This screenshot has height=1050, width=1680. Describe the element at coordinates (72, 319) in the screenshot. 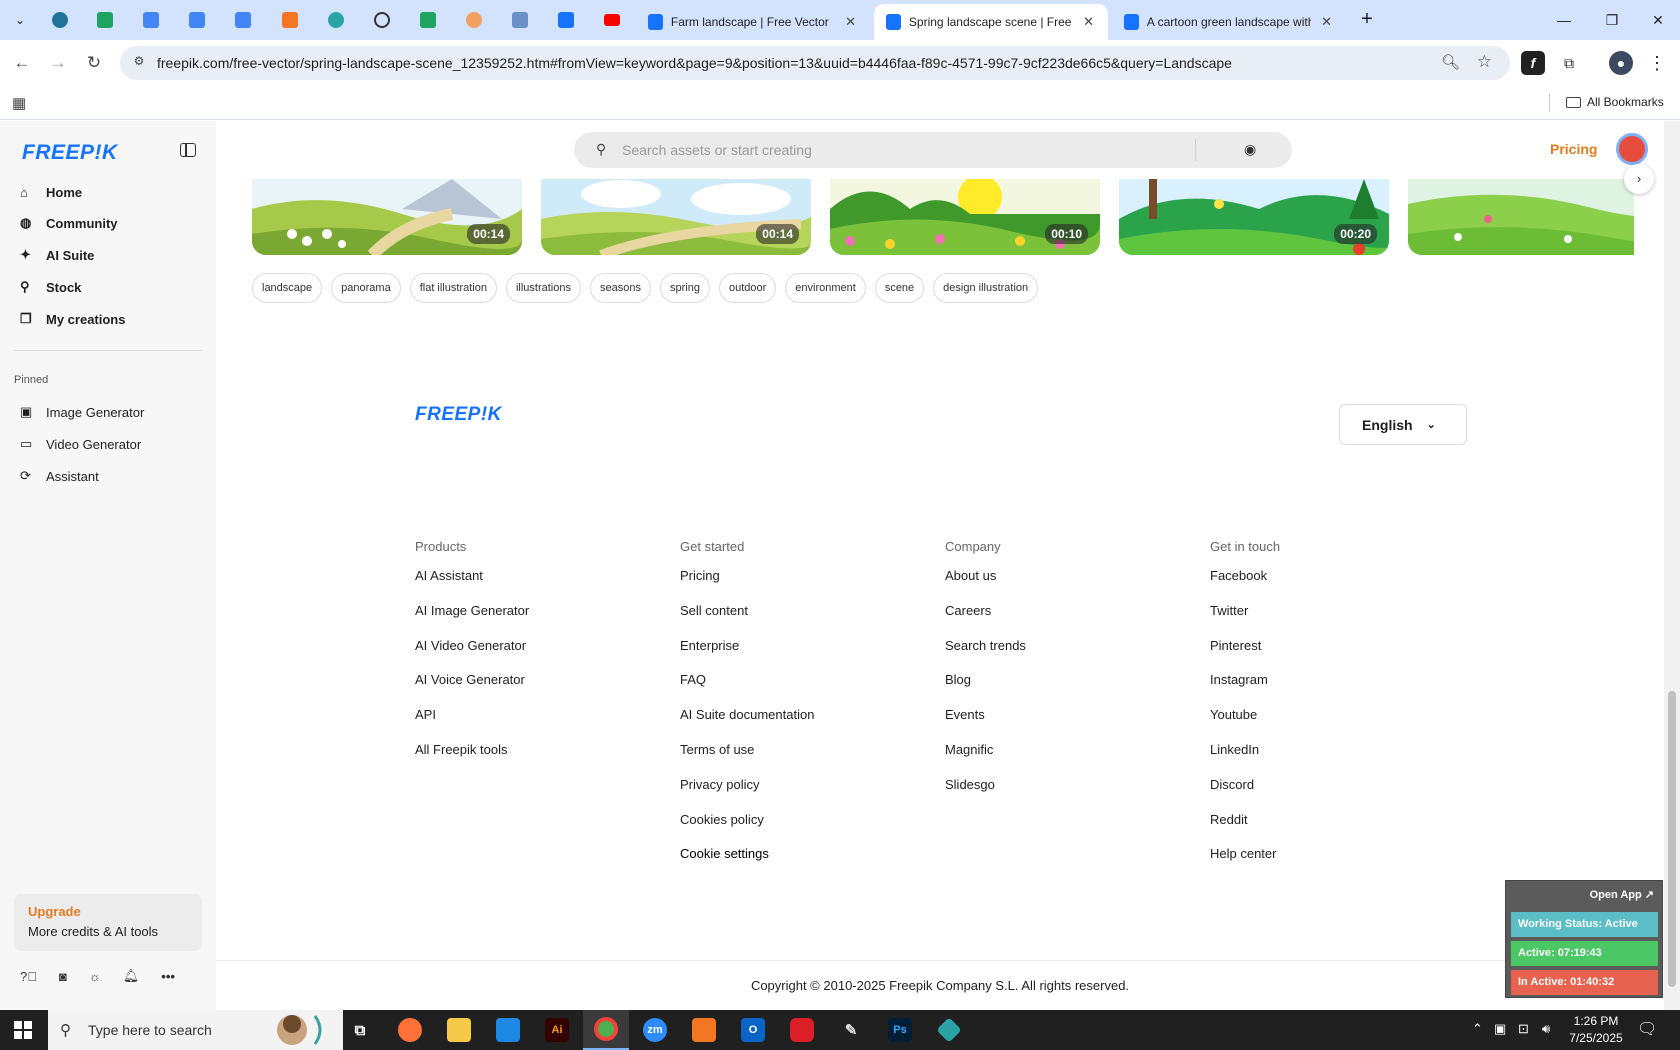

I see `sidebar-item-my-creations: ❐ My creations` at that location.